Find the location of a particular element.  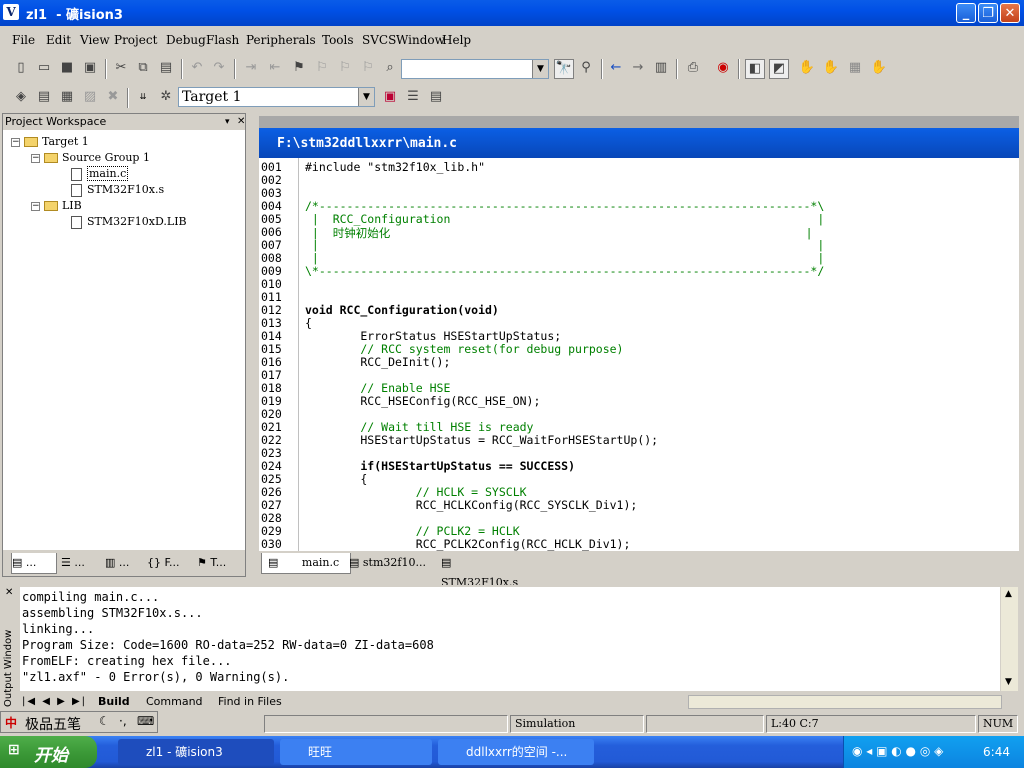

save-icon: ■ is located at coordinates (67, 68).